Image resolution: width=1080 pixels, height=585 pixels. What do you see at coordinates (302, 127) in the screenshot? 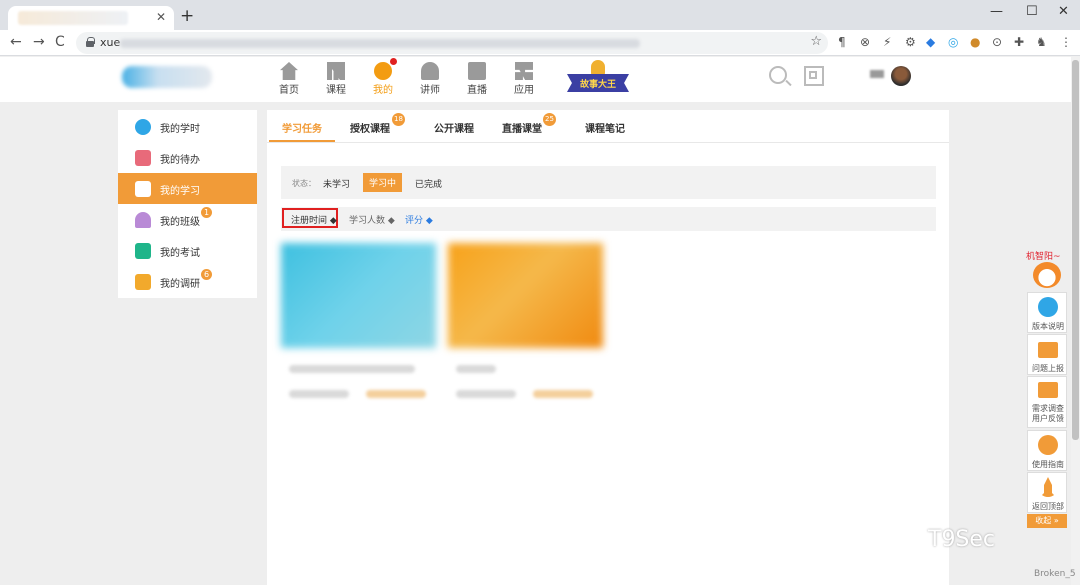
I see `tab-study-tasks: 学习任务` at bounding box center [302, 127].